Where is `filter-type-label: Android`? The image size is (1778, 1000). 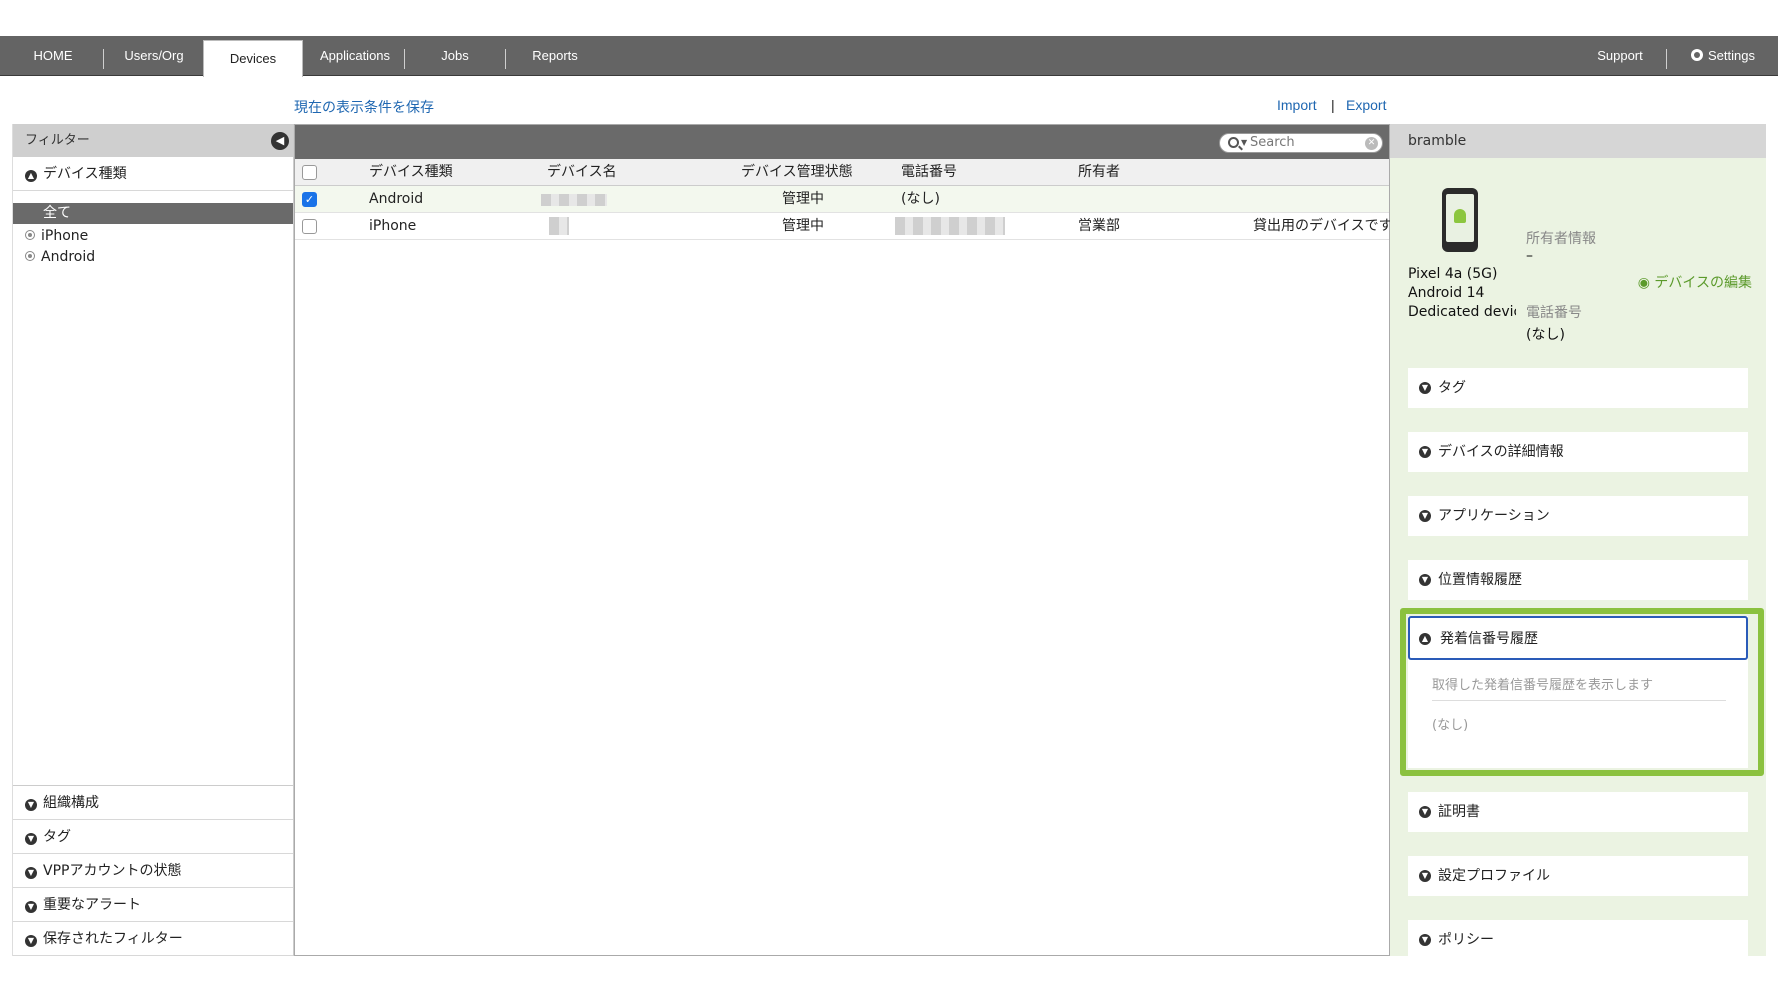 filter-type-label: Android is located at coordinates (68, 257).